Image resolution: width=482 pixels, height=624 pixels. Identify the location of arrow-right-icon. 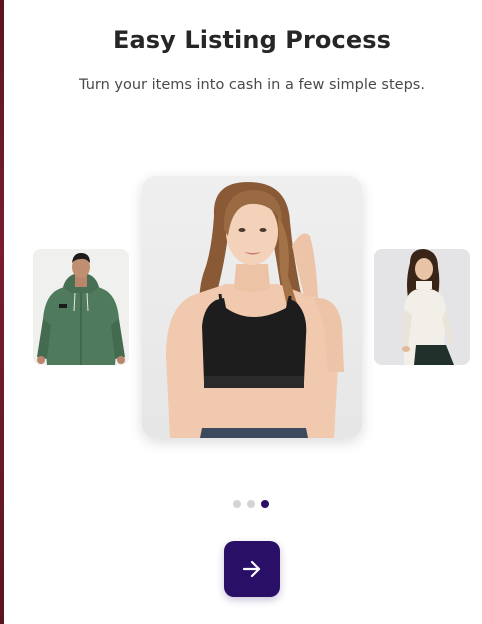
(251, 569).